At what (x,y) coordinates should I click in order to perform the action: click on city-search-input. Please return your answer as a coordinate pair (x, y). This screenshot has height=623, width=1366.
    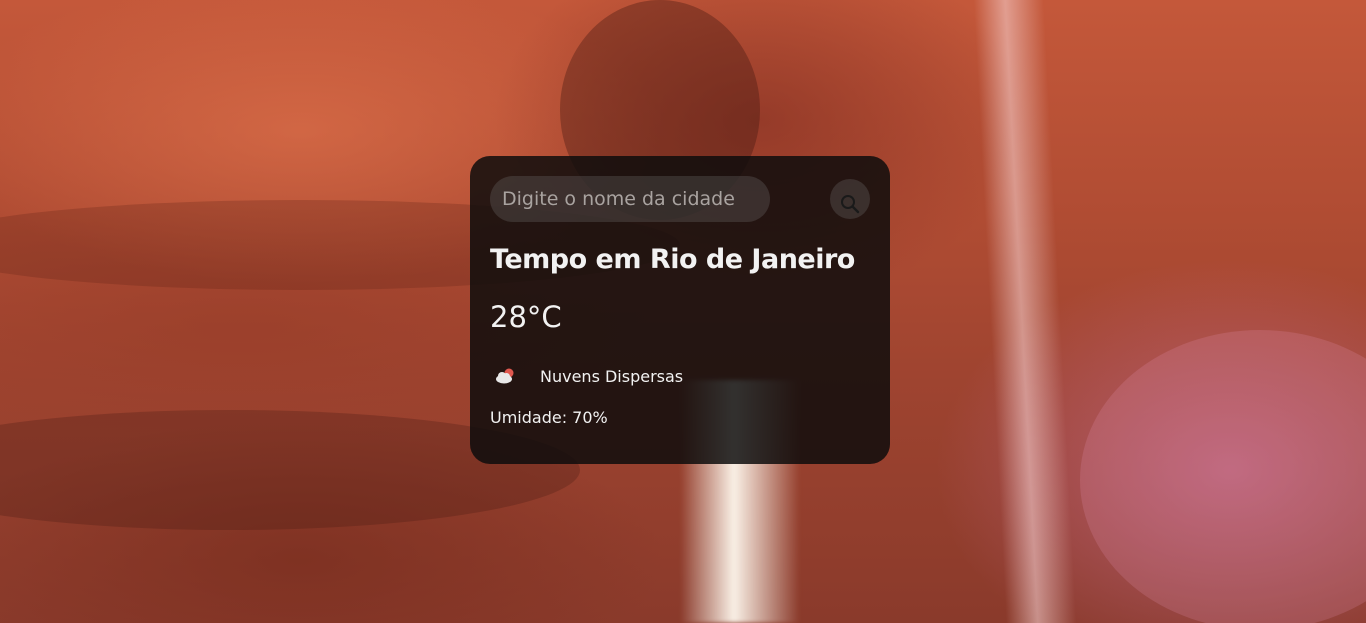
    Looking at the image, I should click on (630, 199).